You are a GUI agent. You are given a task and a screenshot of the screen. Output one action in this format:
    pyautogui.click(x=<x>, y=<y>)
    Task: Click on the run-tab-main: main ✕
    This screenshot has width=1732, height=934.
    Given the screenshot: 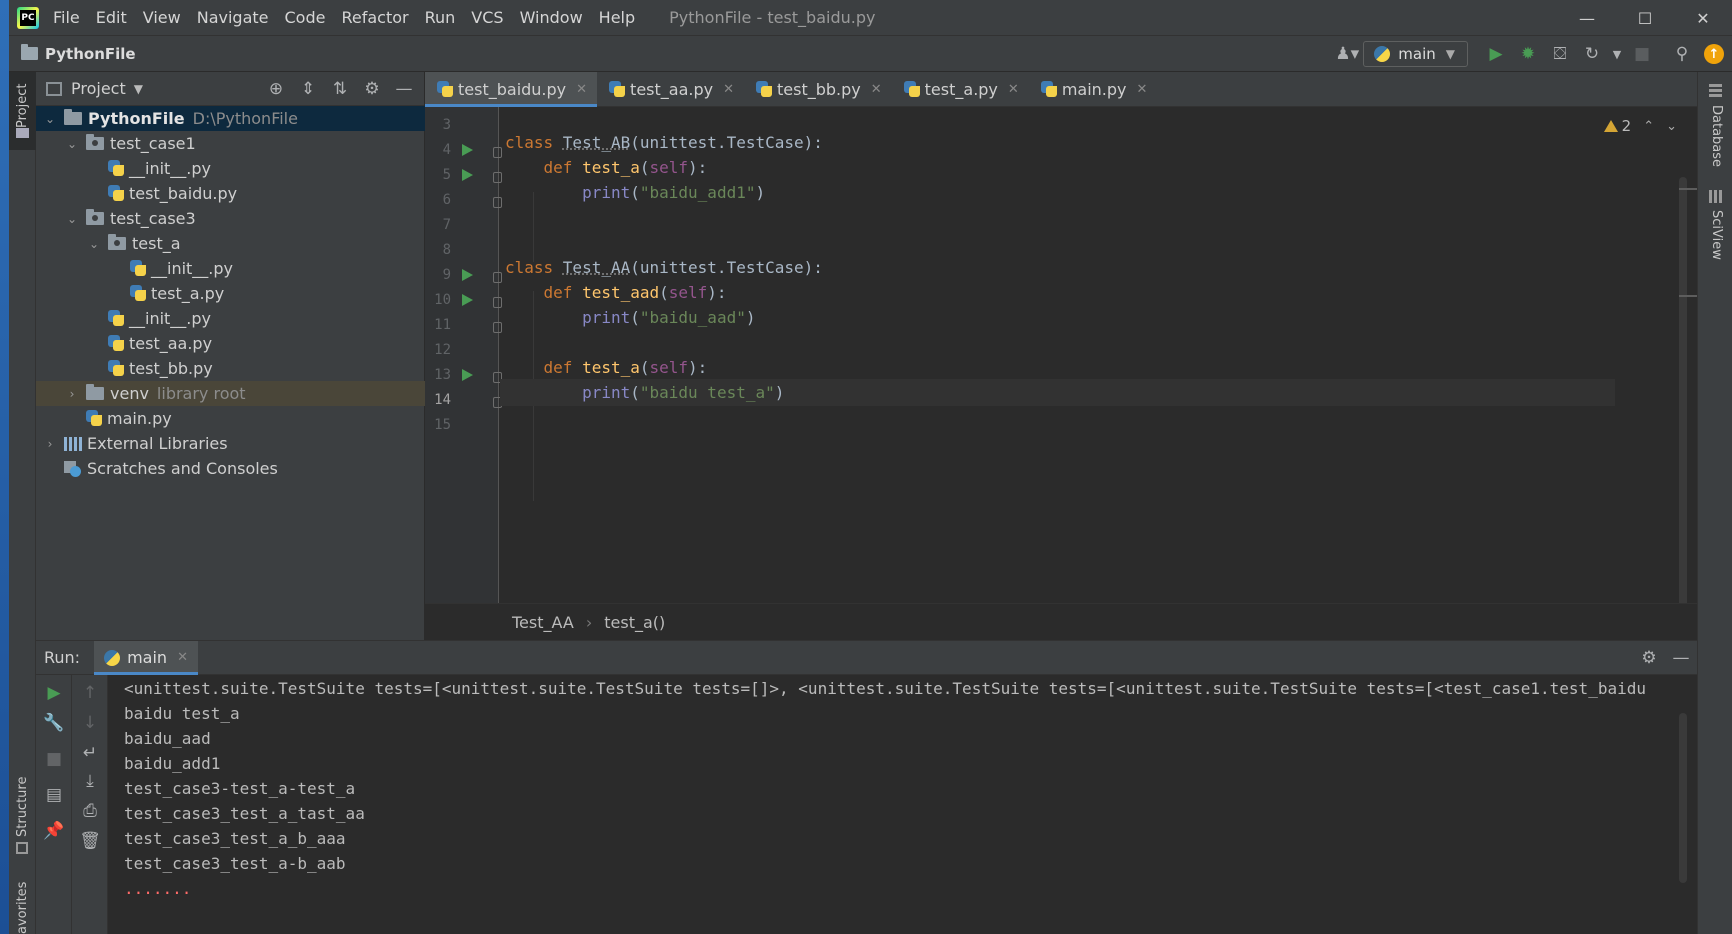 What is the action you would take?
    pyautogui.click(x=146, y=657)
    